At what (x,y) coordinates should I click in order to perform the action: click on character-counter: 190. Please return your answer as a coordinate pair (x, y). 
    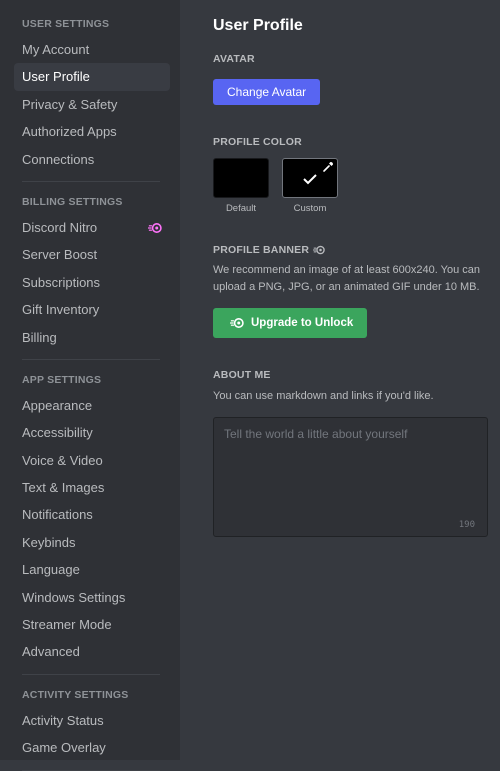
    Looking at the image, I should click on (466, 525).